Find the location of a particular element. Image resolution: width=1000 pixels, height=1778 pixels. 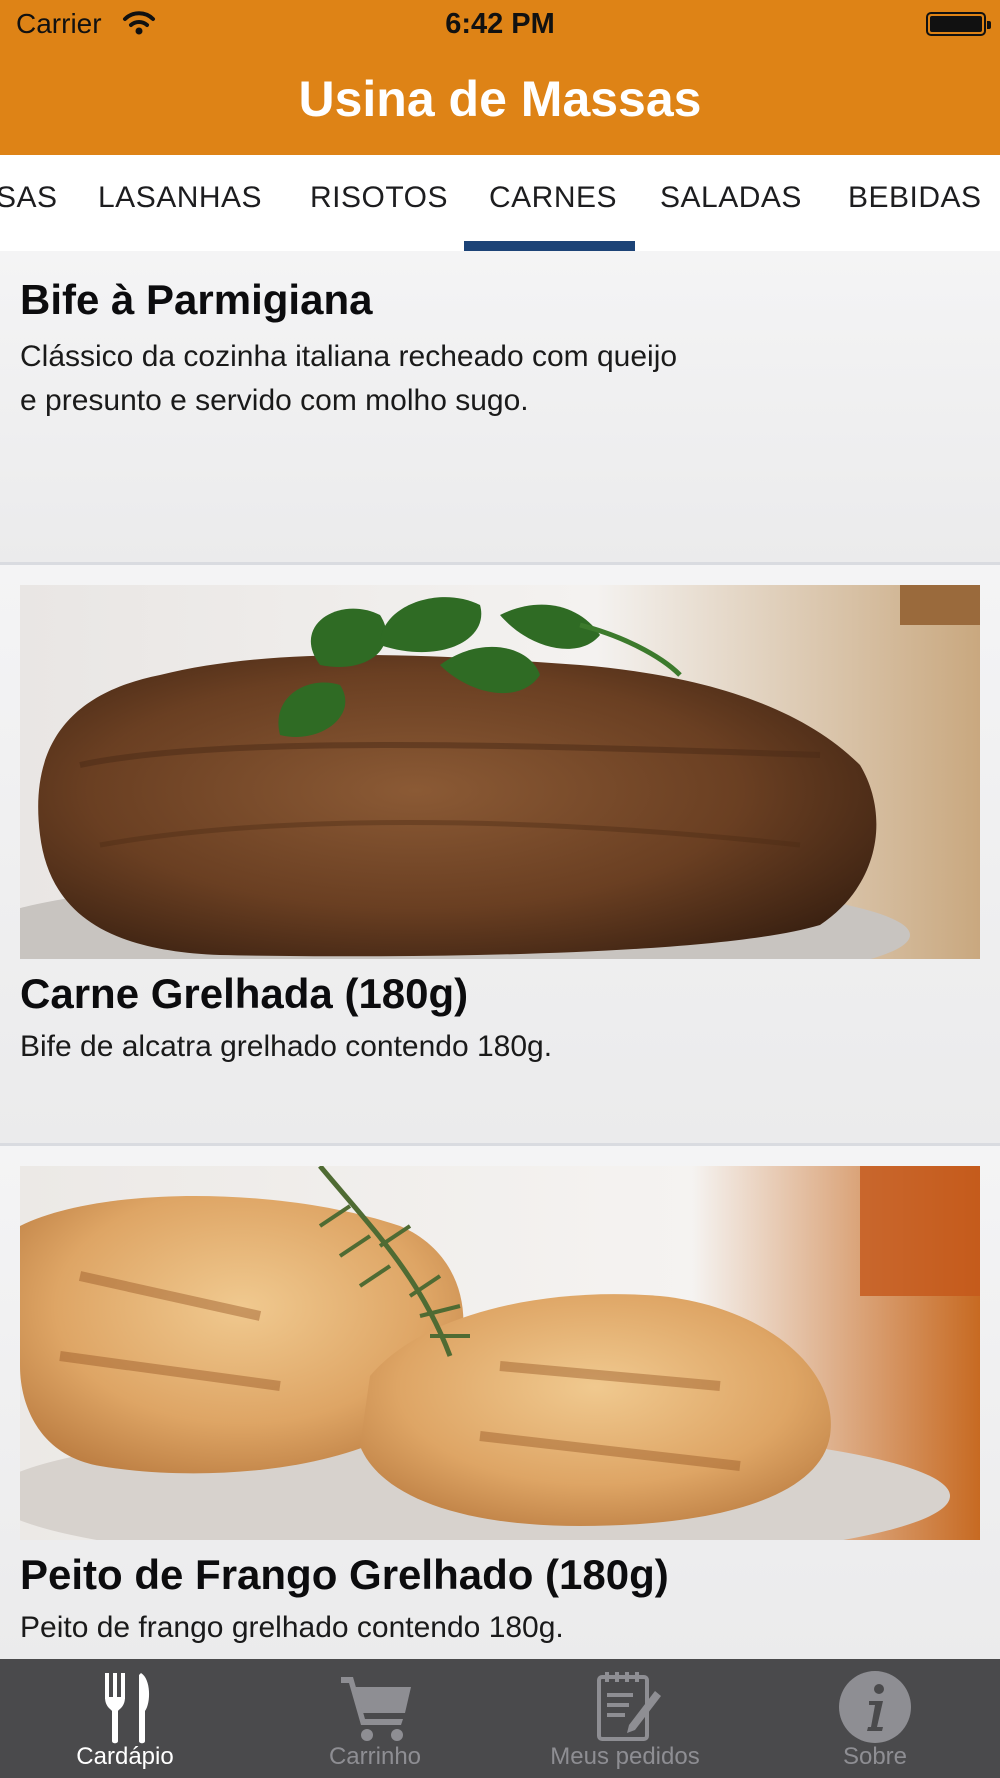

tab-bebidas: BEBIDAS is located at coordinates (915, 198).